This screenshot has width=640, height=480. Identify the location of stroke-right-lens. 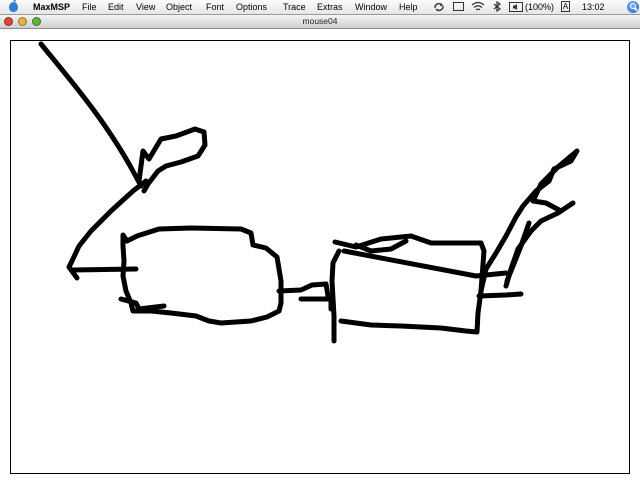
(335, 296).